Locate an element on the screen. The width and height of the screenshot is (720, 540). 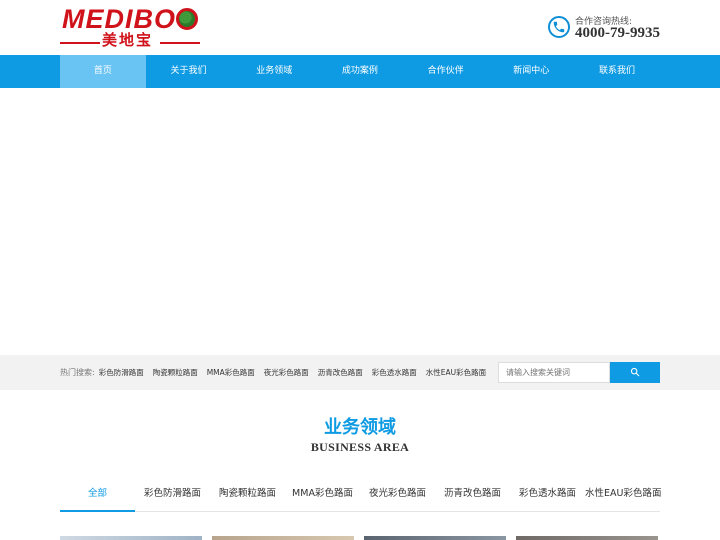
main-nav: 首页 关于我们 业务领域 成功案例 合作伙伴 新闻中心 联系我们 is located at coordinates (360, 71).